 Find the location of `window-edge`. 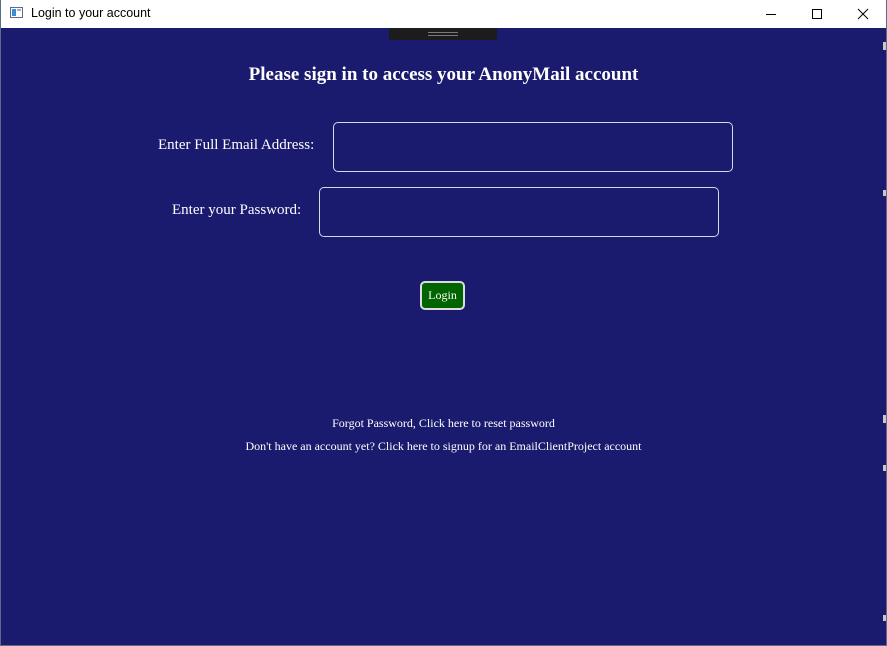

window-edge is located at coordinates (884, 340).